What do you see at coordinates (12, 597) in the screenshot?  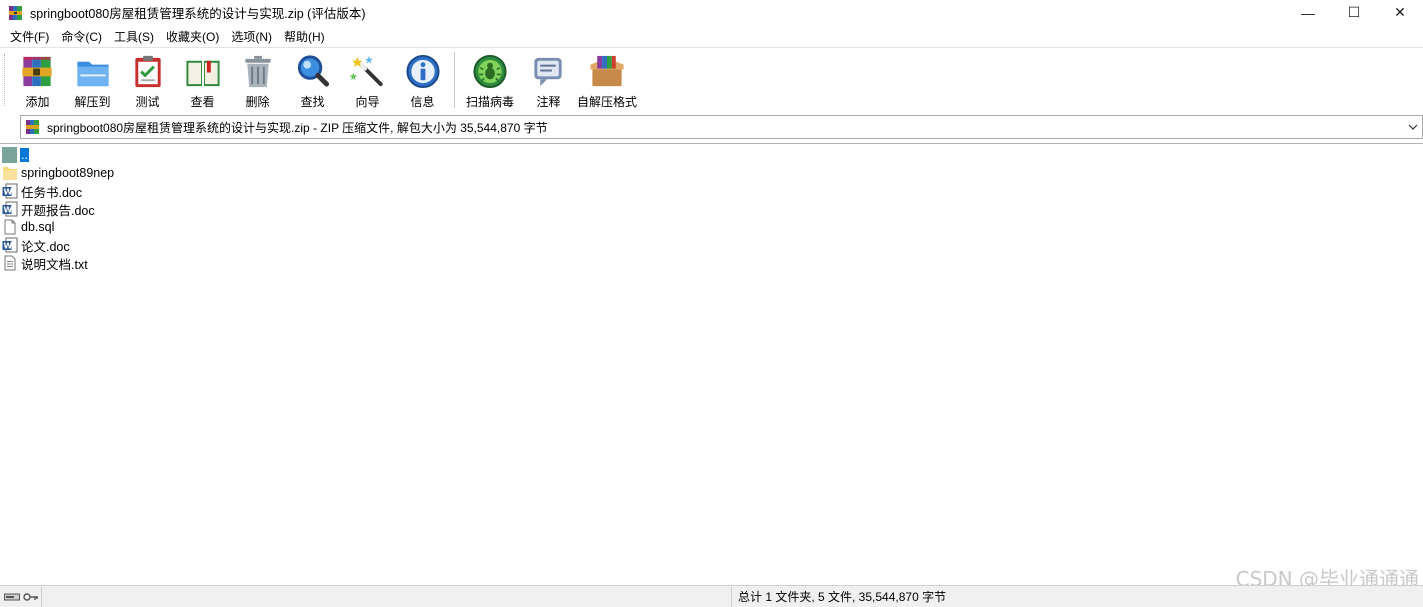 I see `drive-icon` at bounding box center [12, 597].